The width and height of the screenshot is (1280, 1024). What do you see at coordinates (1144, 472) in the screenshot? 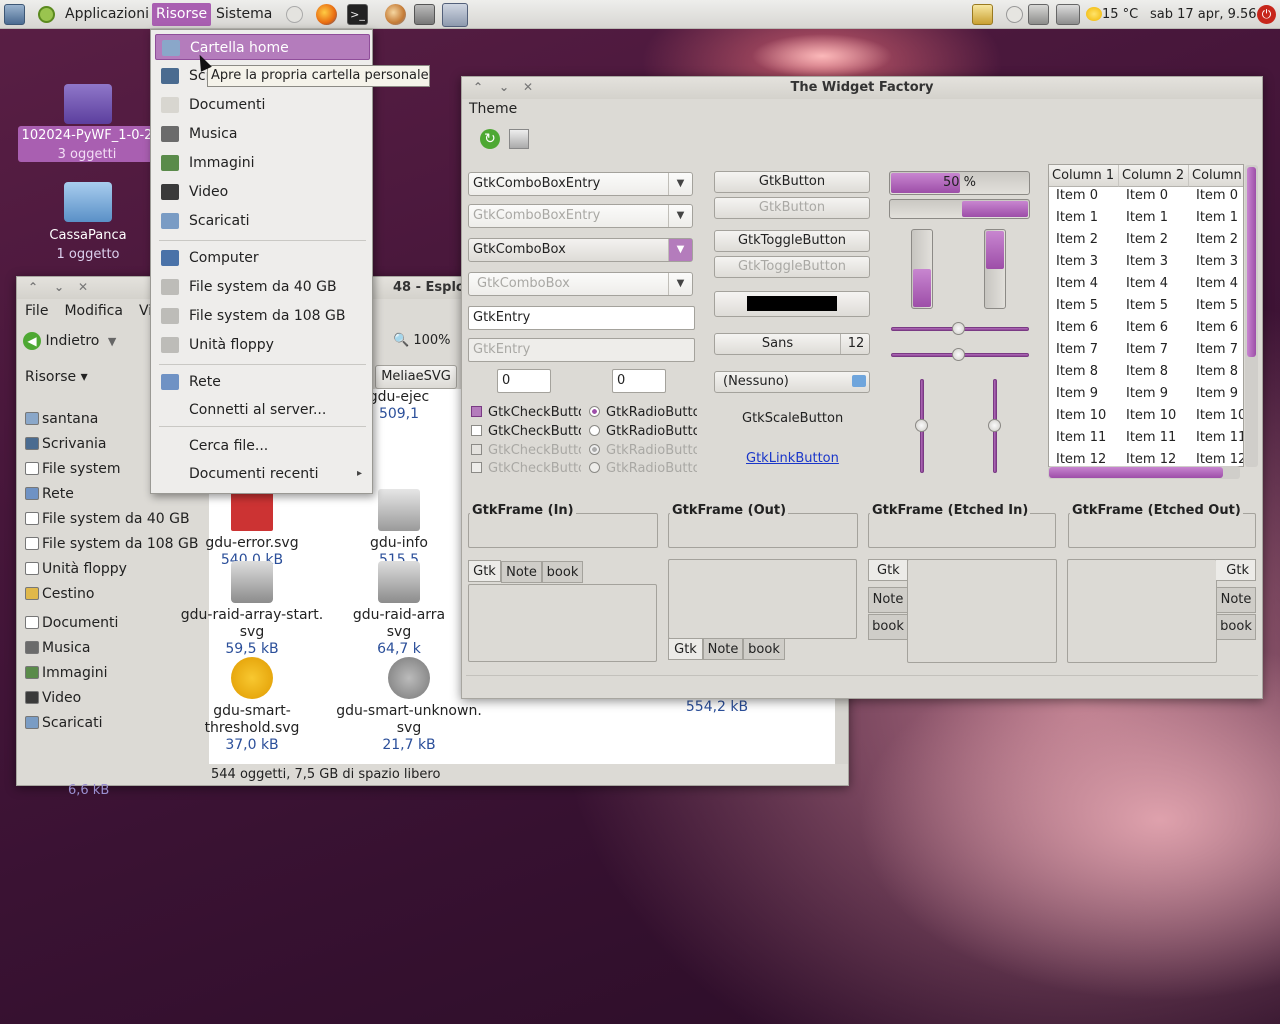
I see `h-scrollbar` at bounding box center [1144, 472].